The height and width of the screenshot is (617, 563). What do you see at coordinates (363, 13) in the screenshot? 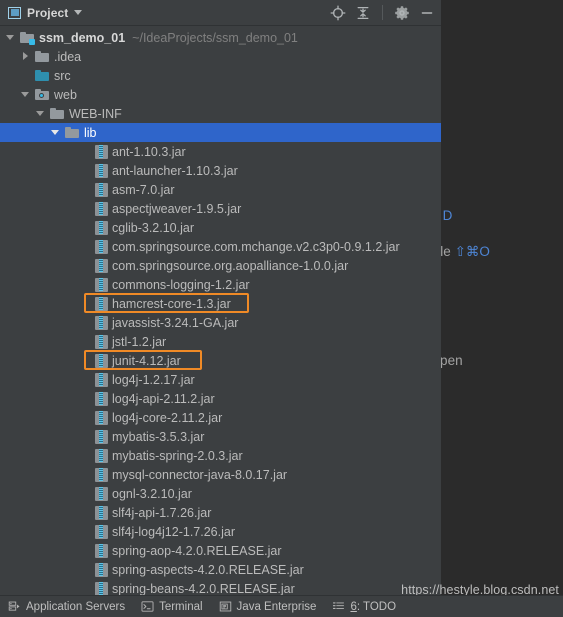
I see `collapse-all-icon` at bounding box center [363, 13].